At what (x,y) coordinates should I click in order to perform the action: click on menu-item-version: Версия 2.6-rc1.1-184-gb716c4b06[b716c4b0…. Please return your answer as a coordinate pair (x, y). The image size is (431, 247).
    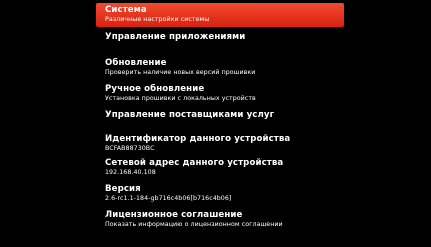
    Looking at the image, I should click on (220, 195).